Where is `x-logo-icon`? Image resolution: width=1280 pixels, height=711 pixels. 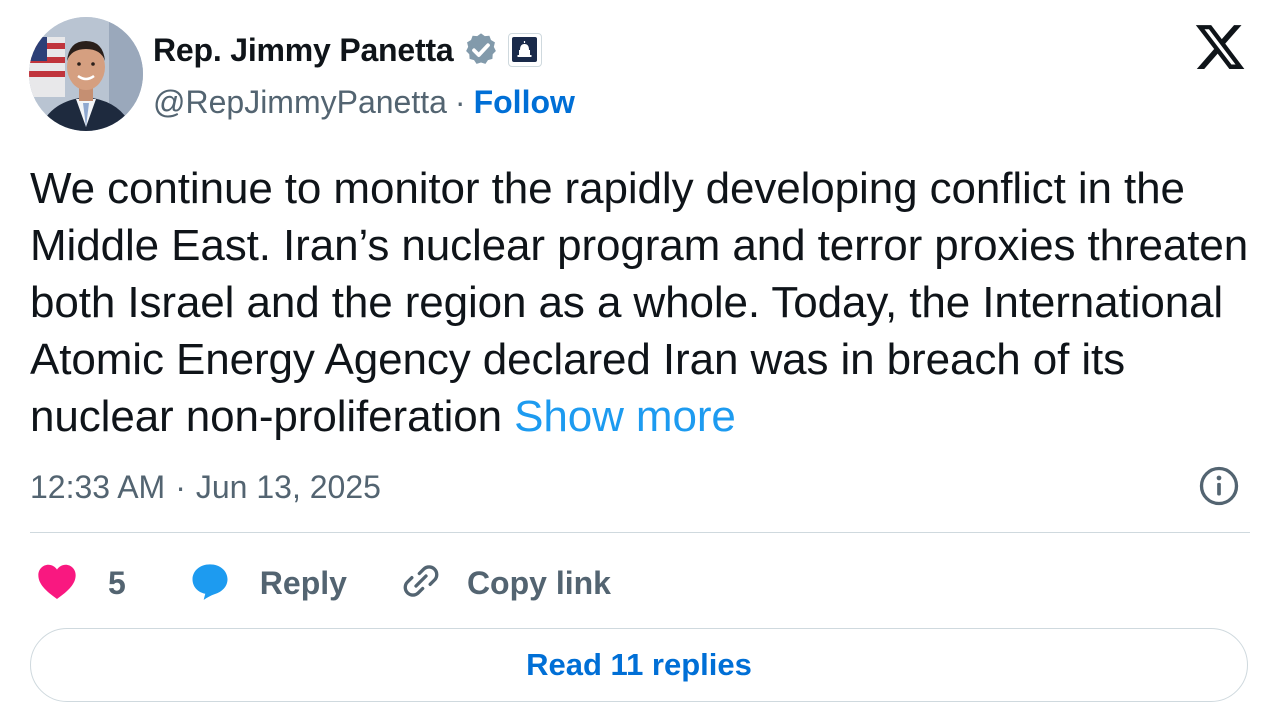
x-logo-icon is located at coordinates (1220, 47).